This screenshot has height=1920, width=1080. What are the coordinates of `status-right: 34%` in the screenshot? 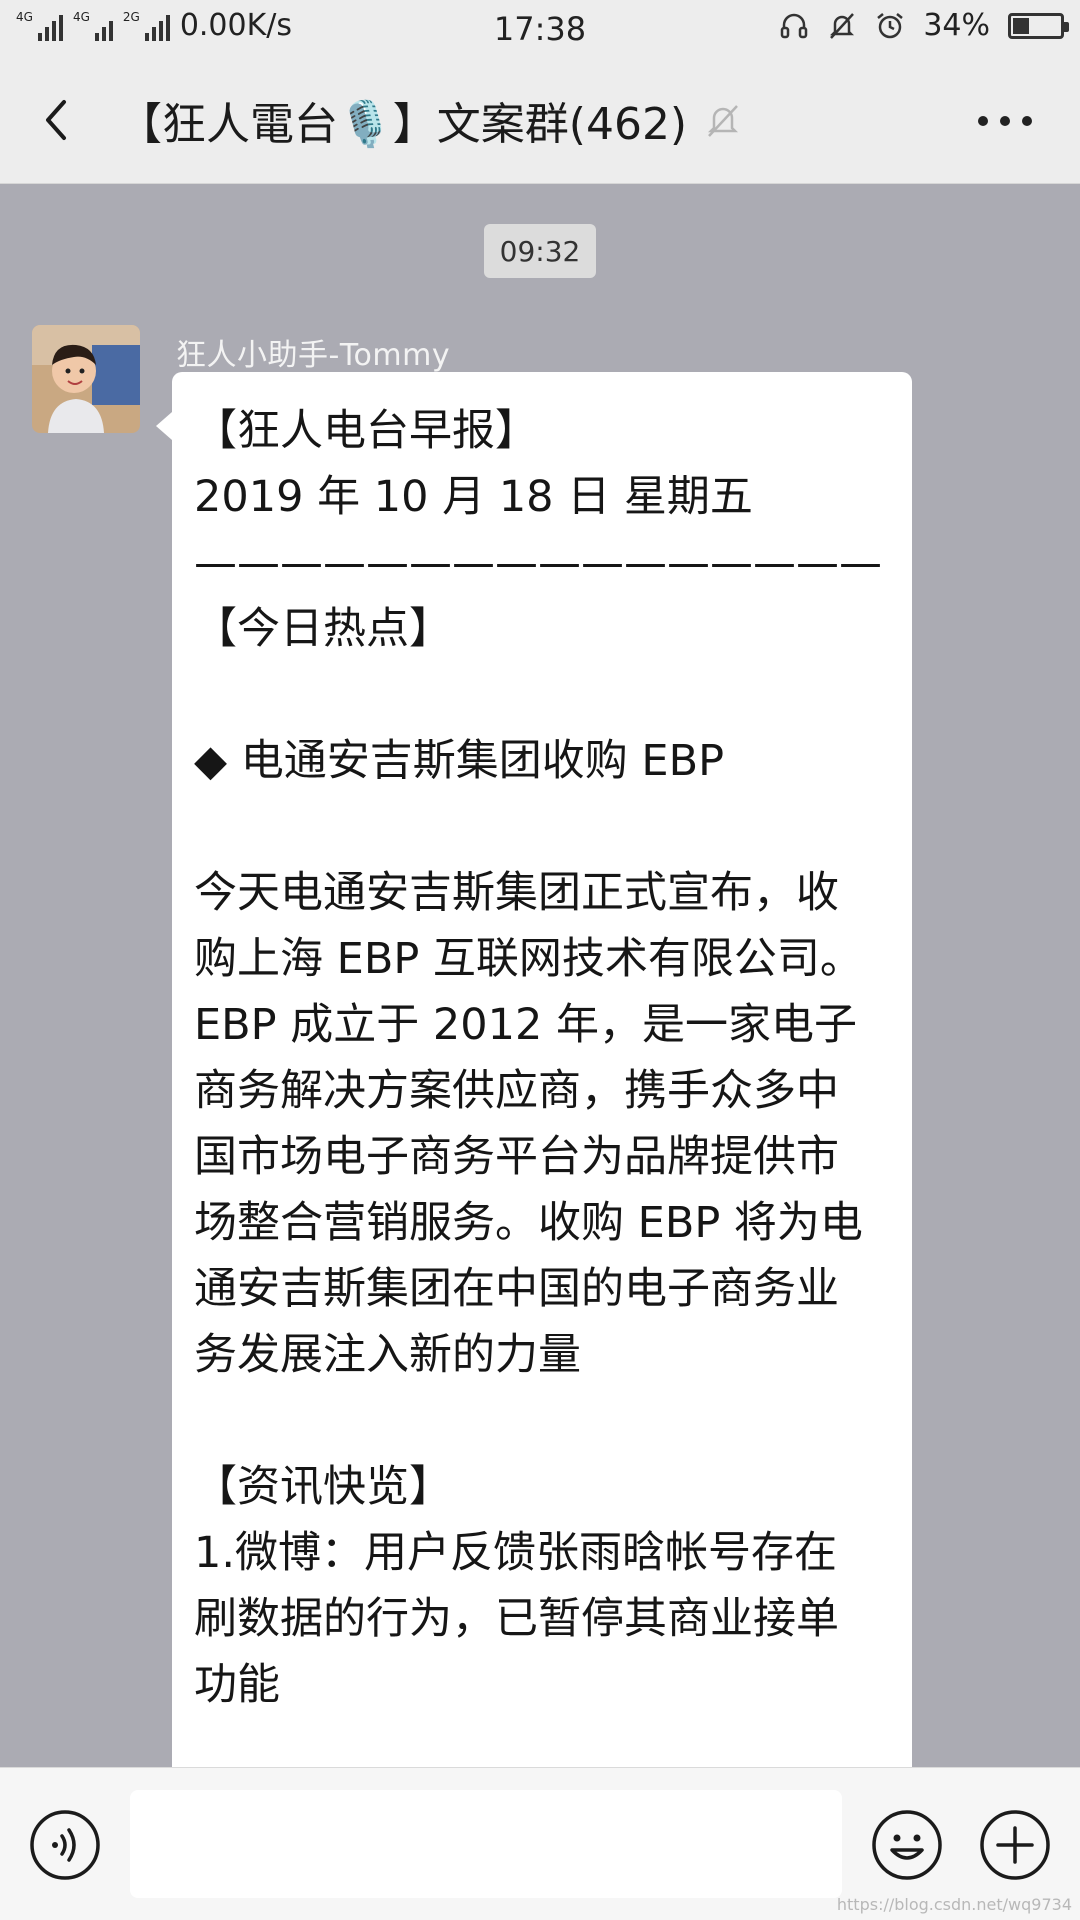 It's located at (924, 25).